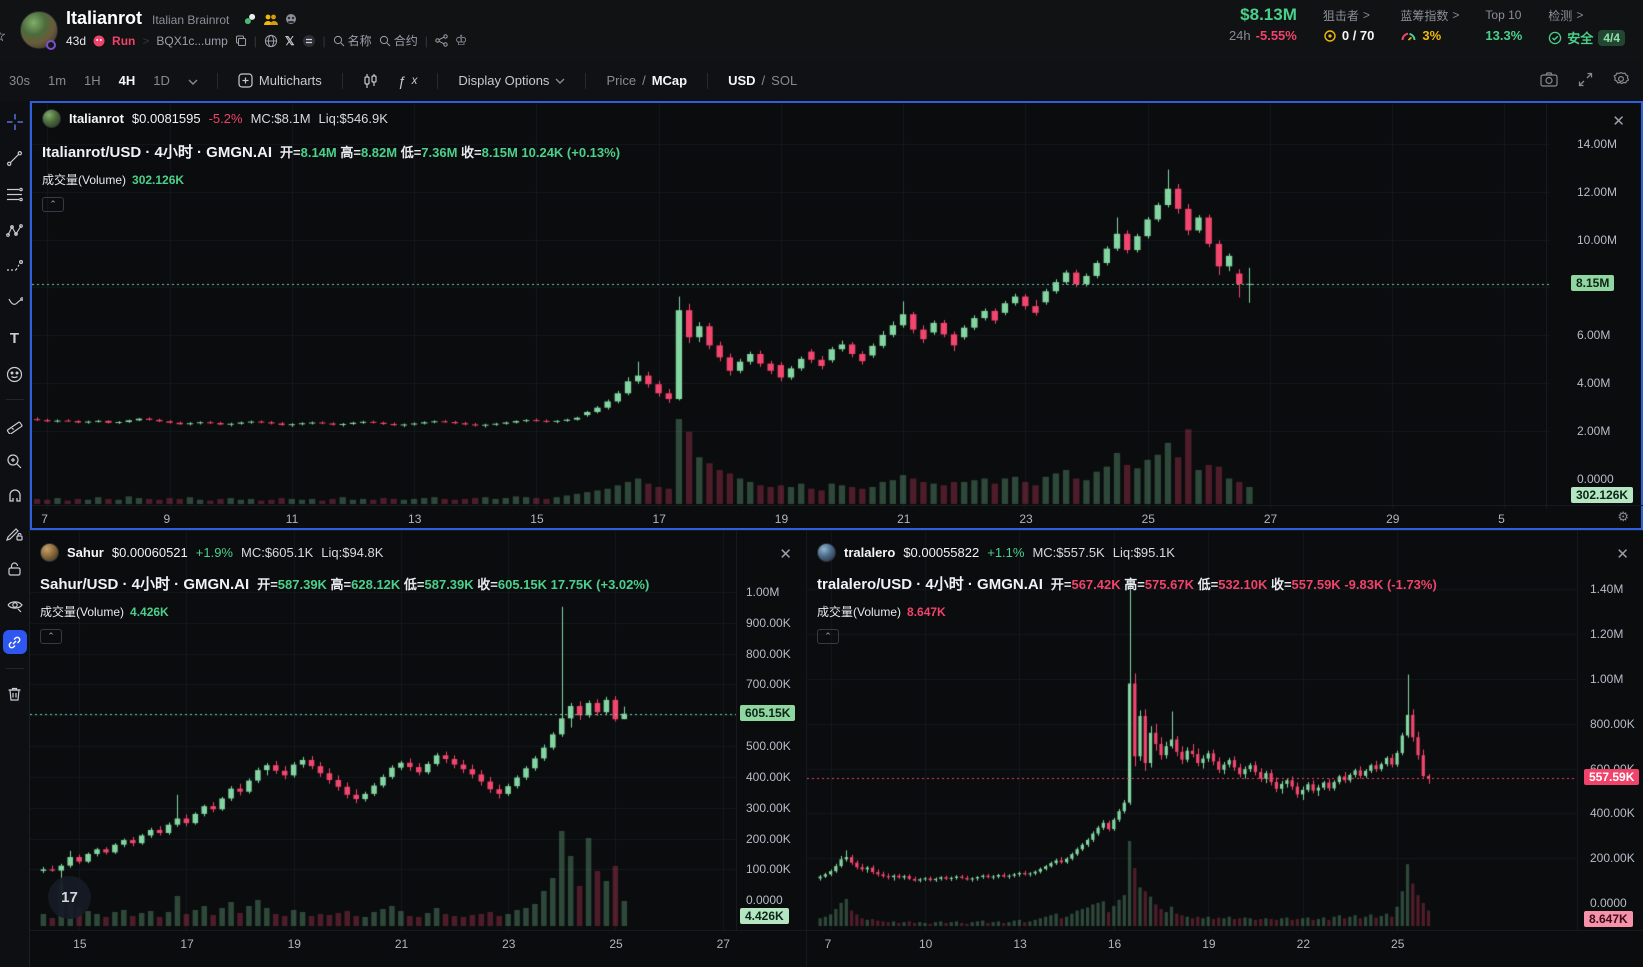 This screenshot has width=1643, height=967. What do you see at coordinates (191, 41) in the screenshot?
I see `contract-address: BQX1c...ump` at bounding box center [191, 41].